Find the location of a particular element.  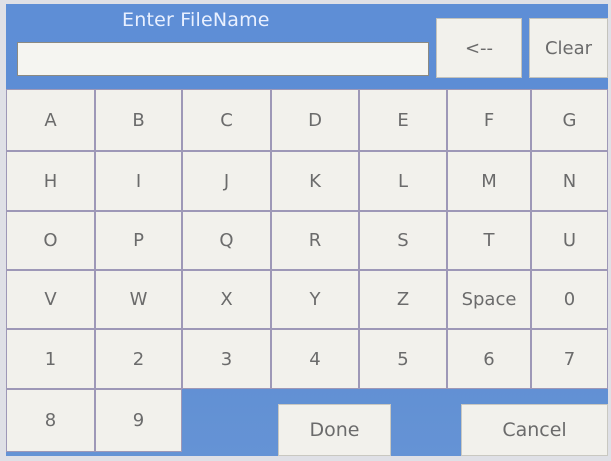

key-b: B is located at coordinates (138, 120).